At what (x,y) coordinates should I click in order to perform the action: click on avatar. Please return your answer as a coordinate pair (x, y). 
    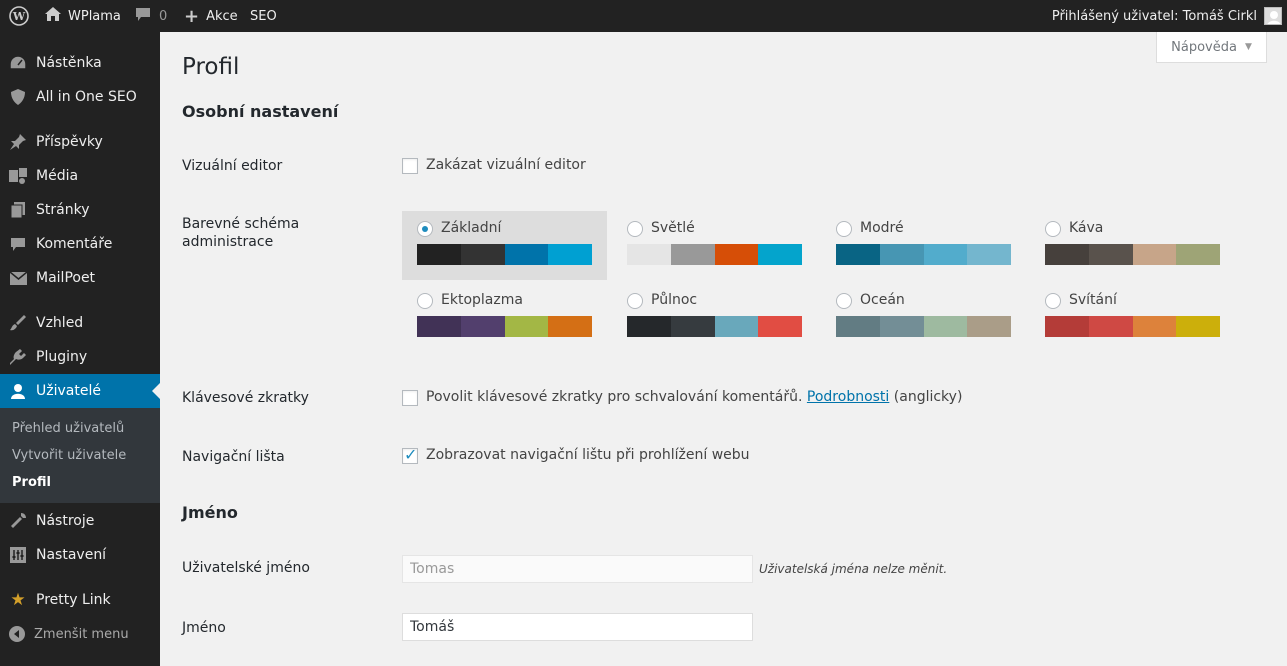
    Looking at the image, I should click on (1273, 16).